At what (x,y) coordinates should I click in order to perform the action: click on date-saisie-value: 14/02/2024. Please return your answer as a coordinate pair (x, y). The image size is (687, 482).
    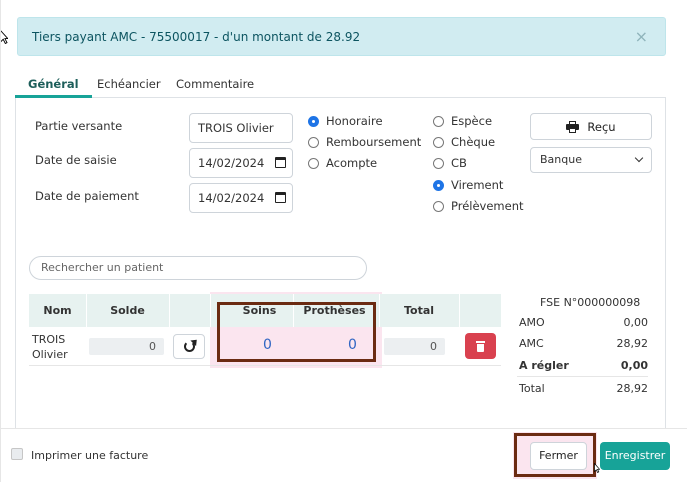
    Looking at the image, I should click on (231, 163).